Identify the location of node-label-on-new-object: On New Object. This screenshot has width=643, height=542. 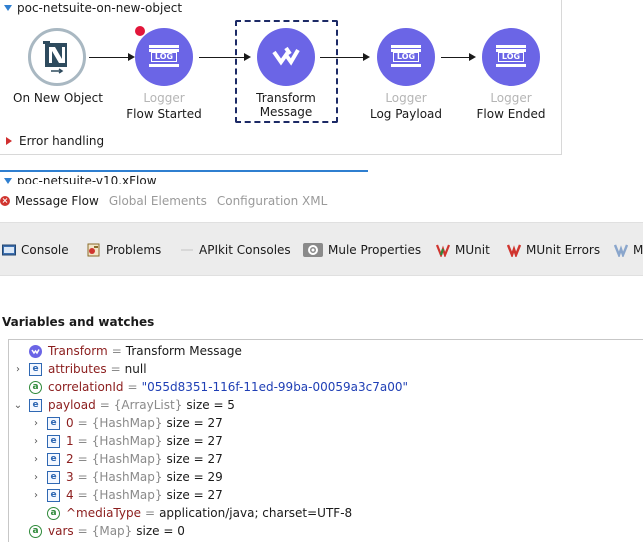
(58, 98).